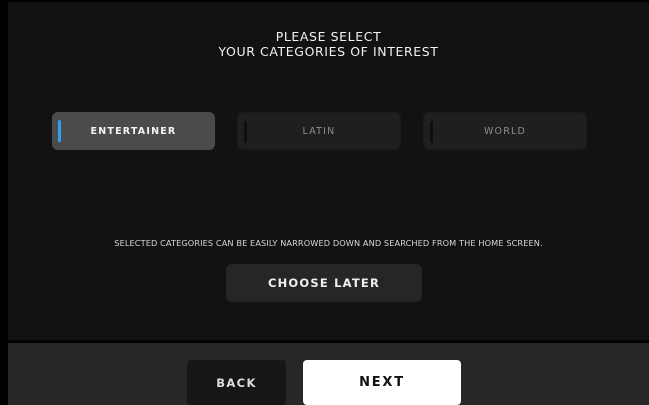  I want to click on title-line-1: PLEASE SELECT, so click(328, 36).